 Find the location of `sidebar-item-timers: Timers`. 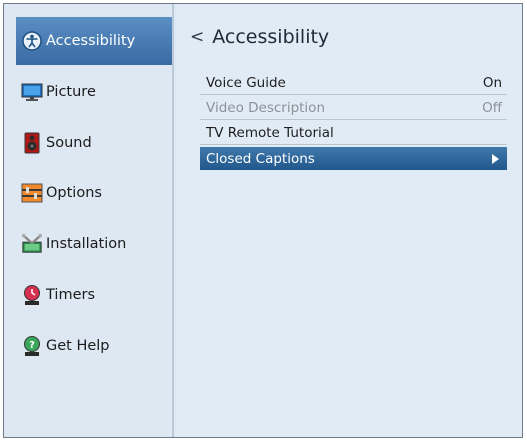

sidebar-item-timers: Timers is located at coordinates (94, 295).